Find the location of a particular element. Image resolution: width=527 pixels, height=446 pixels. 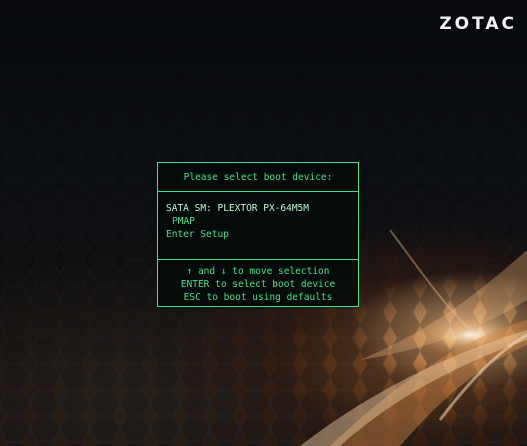

help-esc-defaults: ESC to boot using defaults is located at coordinates (258, 297).